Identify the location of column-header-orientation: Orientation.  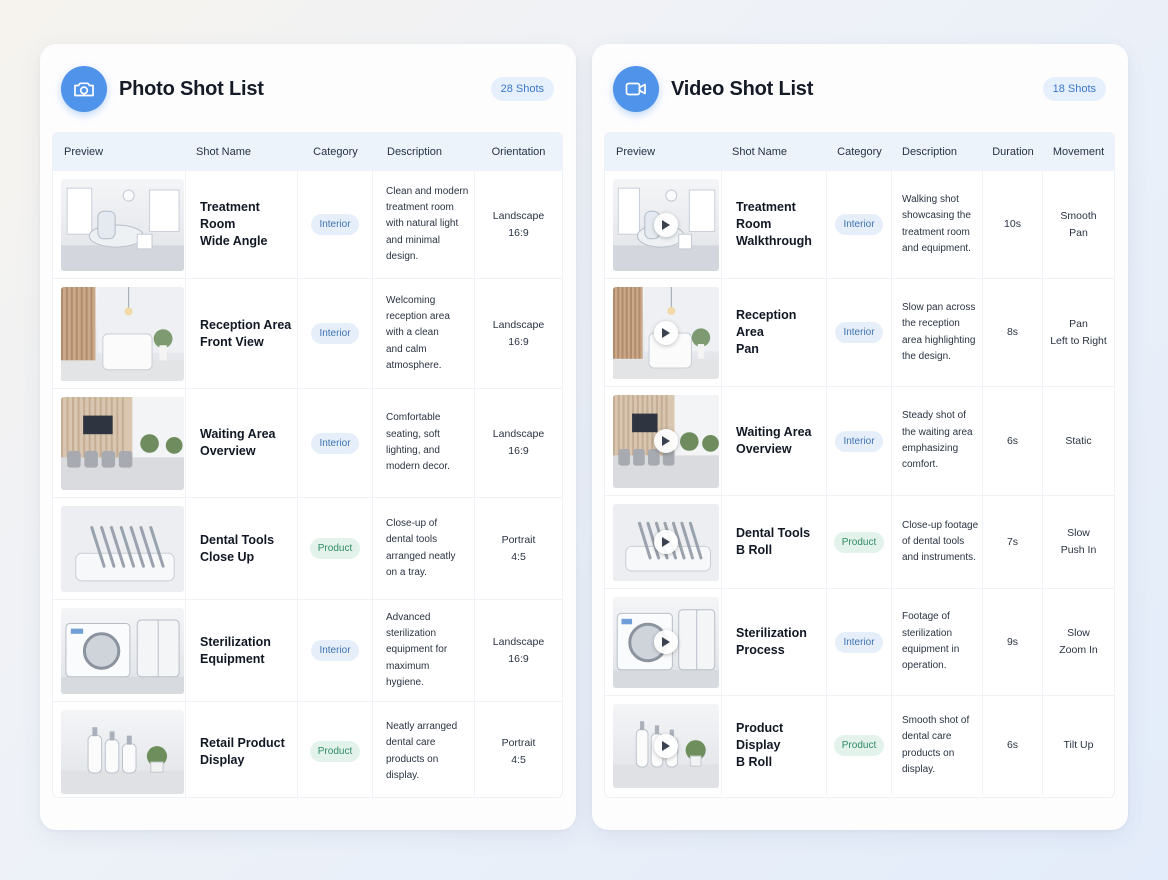
(518, 151).